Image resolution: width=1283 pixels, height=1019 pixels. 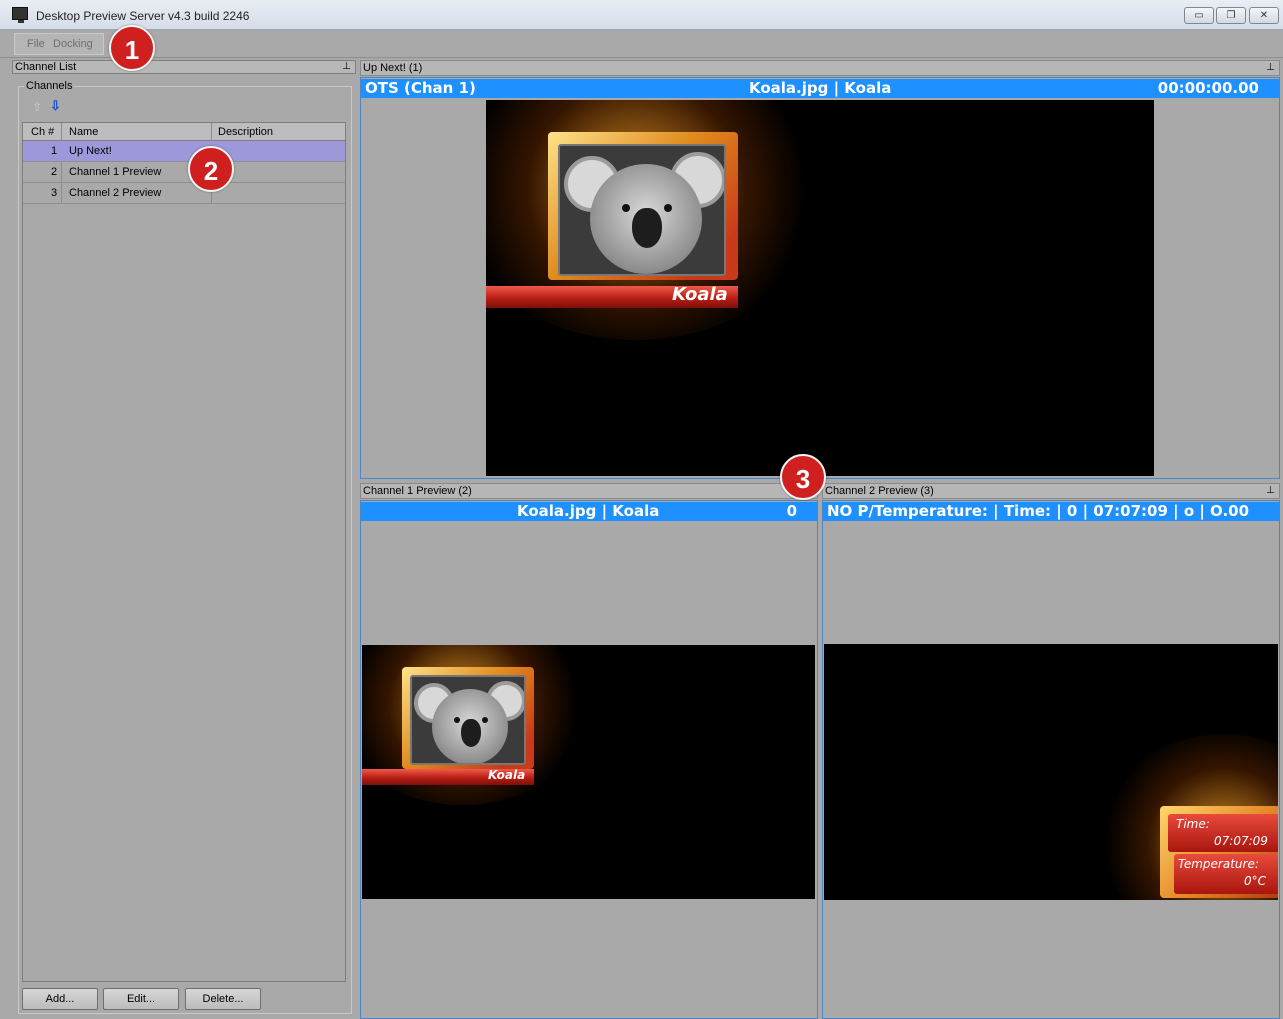 What do you see at coordinates (20, 15) in the screenshot?
I see `monitor-icon` at bounding box center [20, 15].